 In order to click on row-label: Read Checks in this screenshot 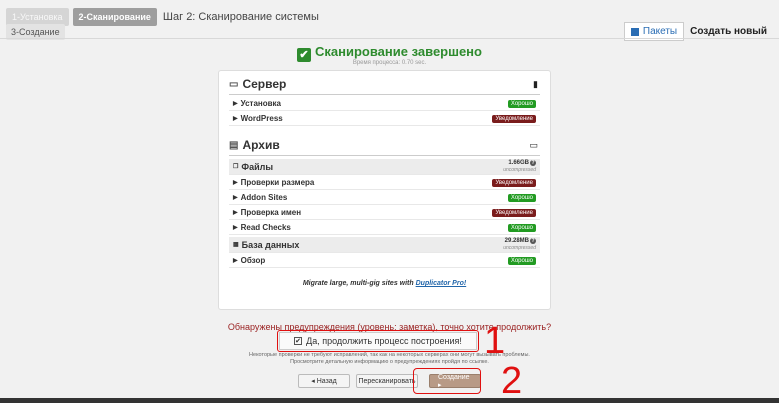, I will do `click(265, 227)`.